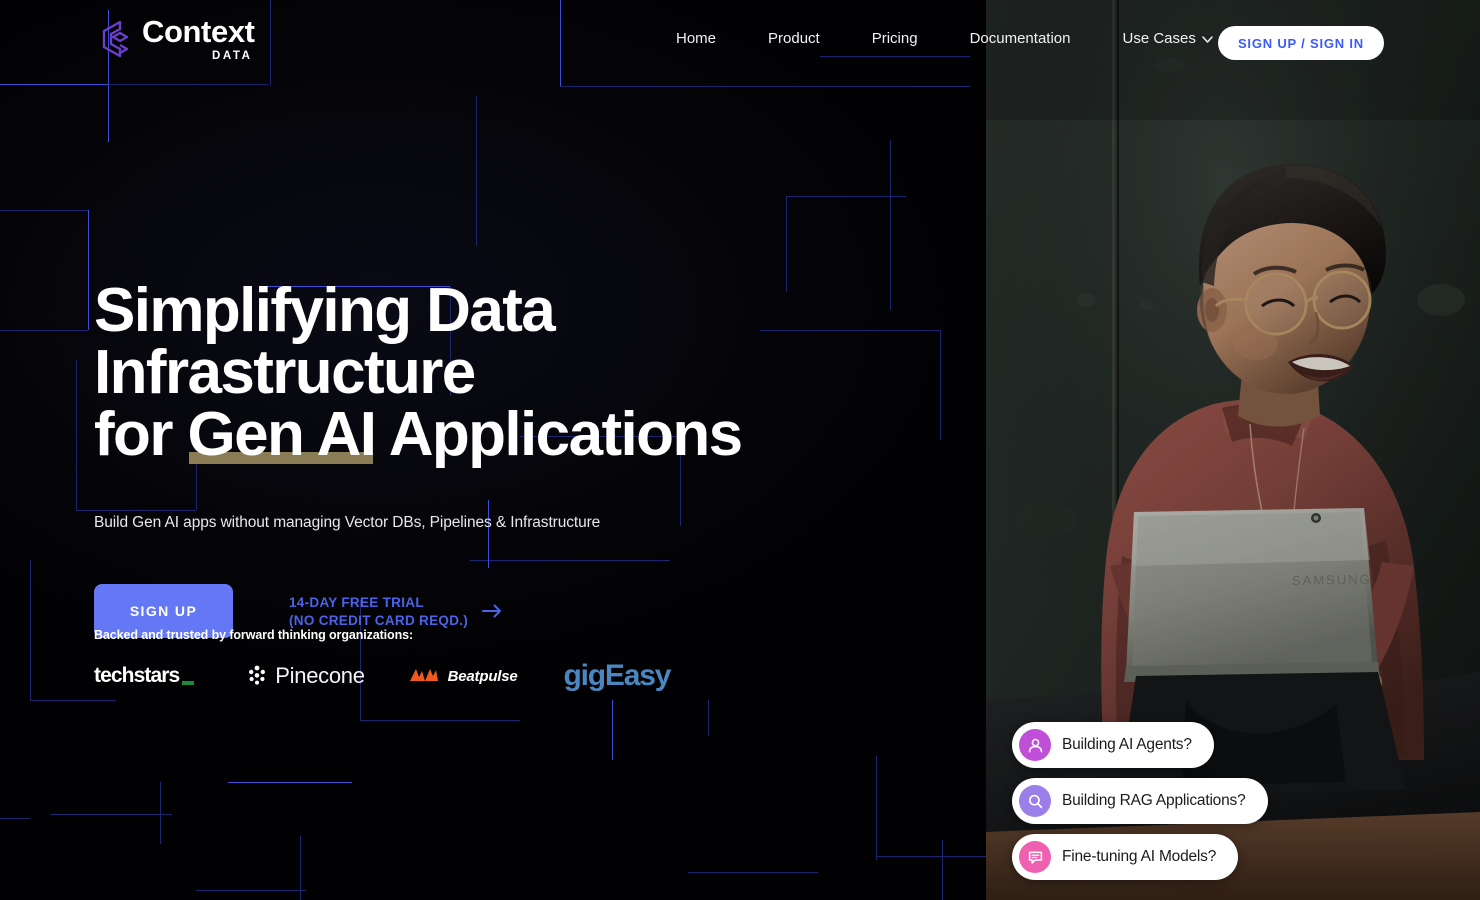 The height and width of the screenshot is (900, 1480). I want to click on chip-label: Building RAG Applications?, so click(1154, 800).